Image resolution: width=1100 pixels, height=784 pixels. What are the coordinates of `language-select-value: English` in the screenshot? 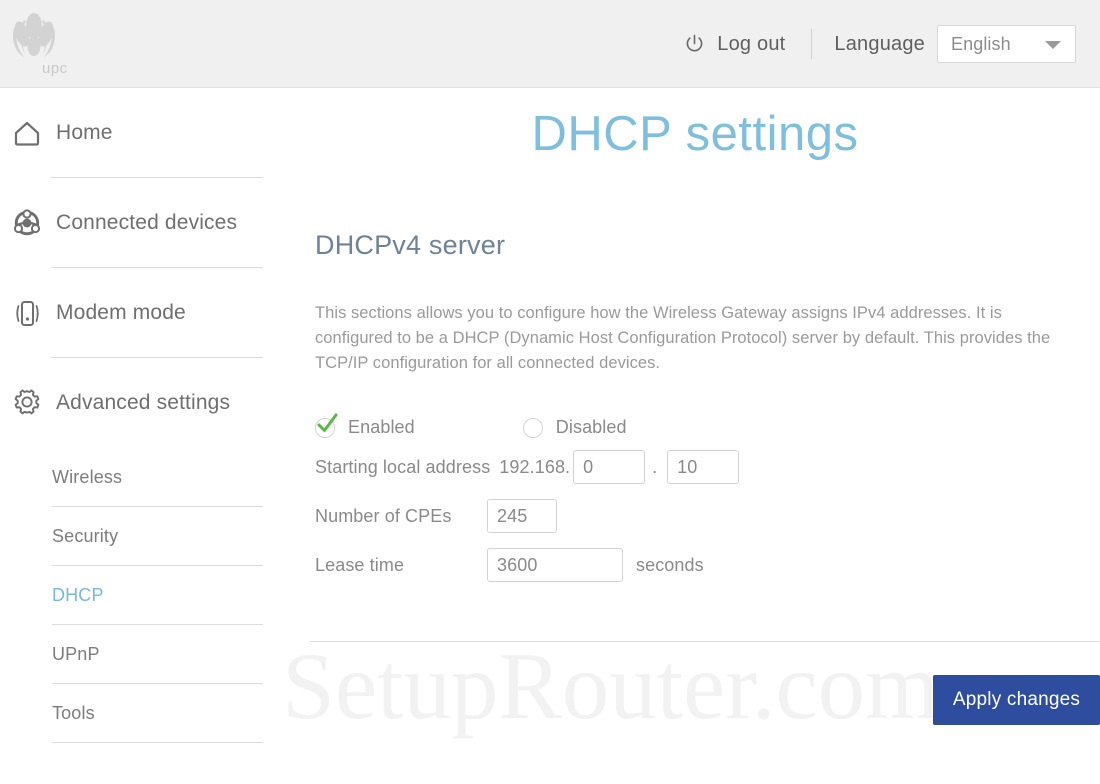 It's located at (981, 43).